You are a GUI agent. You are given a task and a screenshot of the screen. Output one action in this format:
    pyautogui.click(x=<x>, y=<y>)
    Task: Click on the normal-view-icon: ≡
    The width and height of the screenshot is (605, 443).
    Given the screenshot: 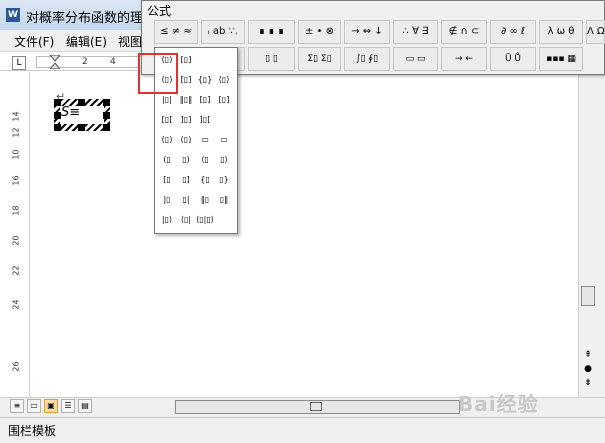 What is the action you would take?
    pyautogui.click(x=17, y=406)
    